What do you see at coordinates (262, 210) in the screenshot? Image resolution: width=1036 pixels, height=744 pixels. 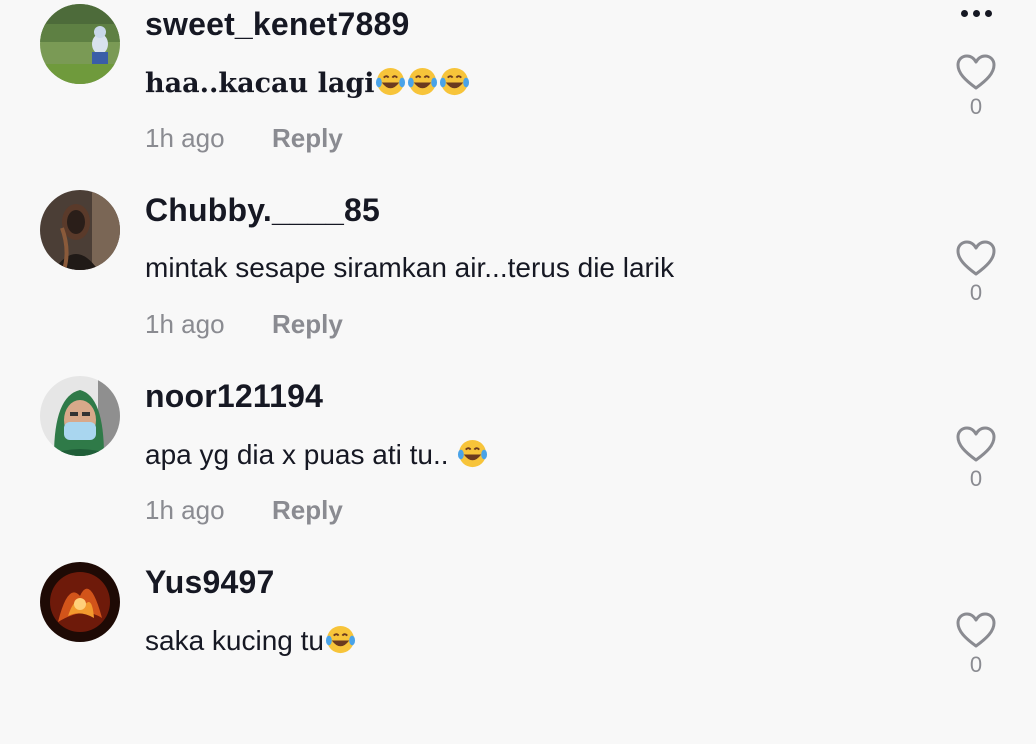 I see `comment-username: Chubby.____85` at bounding box center [262, 210].